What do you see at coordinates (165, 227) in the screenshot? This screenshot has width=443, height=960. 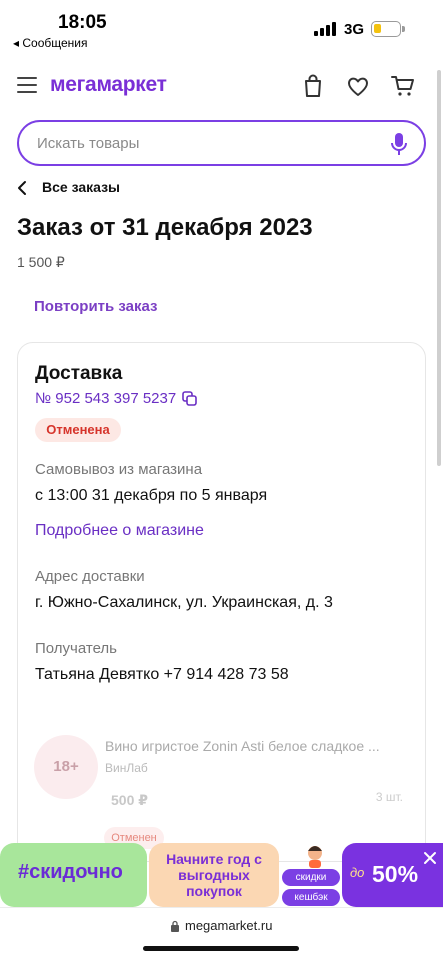 I see `page-title: Заказ от 31 декабря 2023` at bounding box center [165, 227].